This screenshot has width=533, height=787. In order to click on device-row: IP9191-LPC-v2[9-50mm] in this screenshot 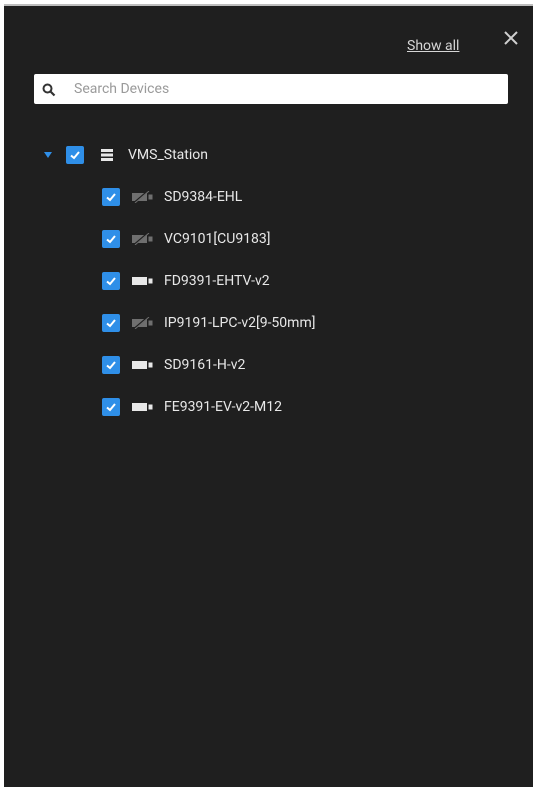, I will do `click(208, 323)`.